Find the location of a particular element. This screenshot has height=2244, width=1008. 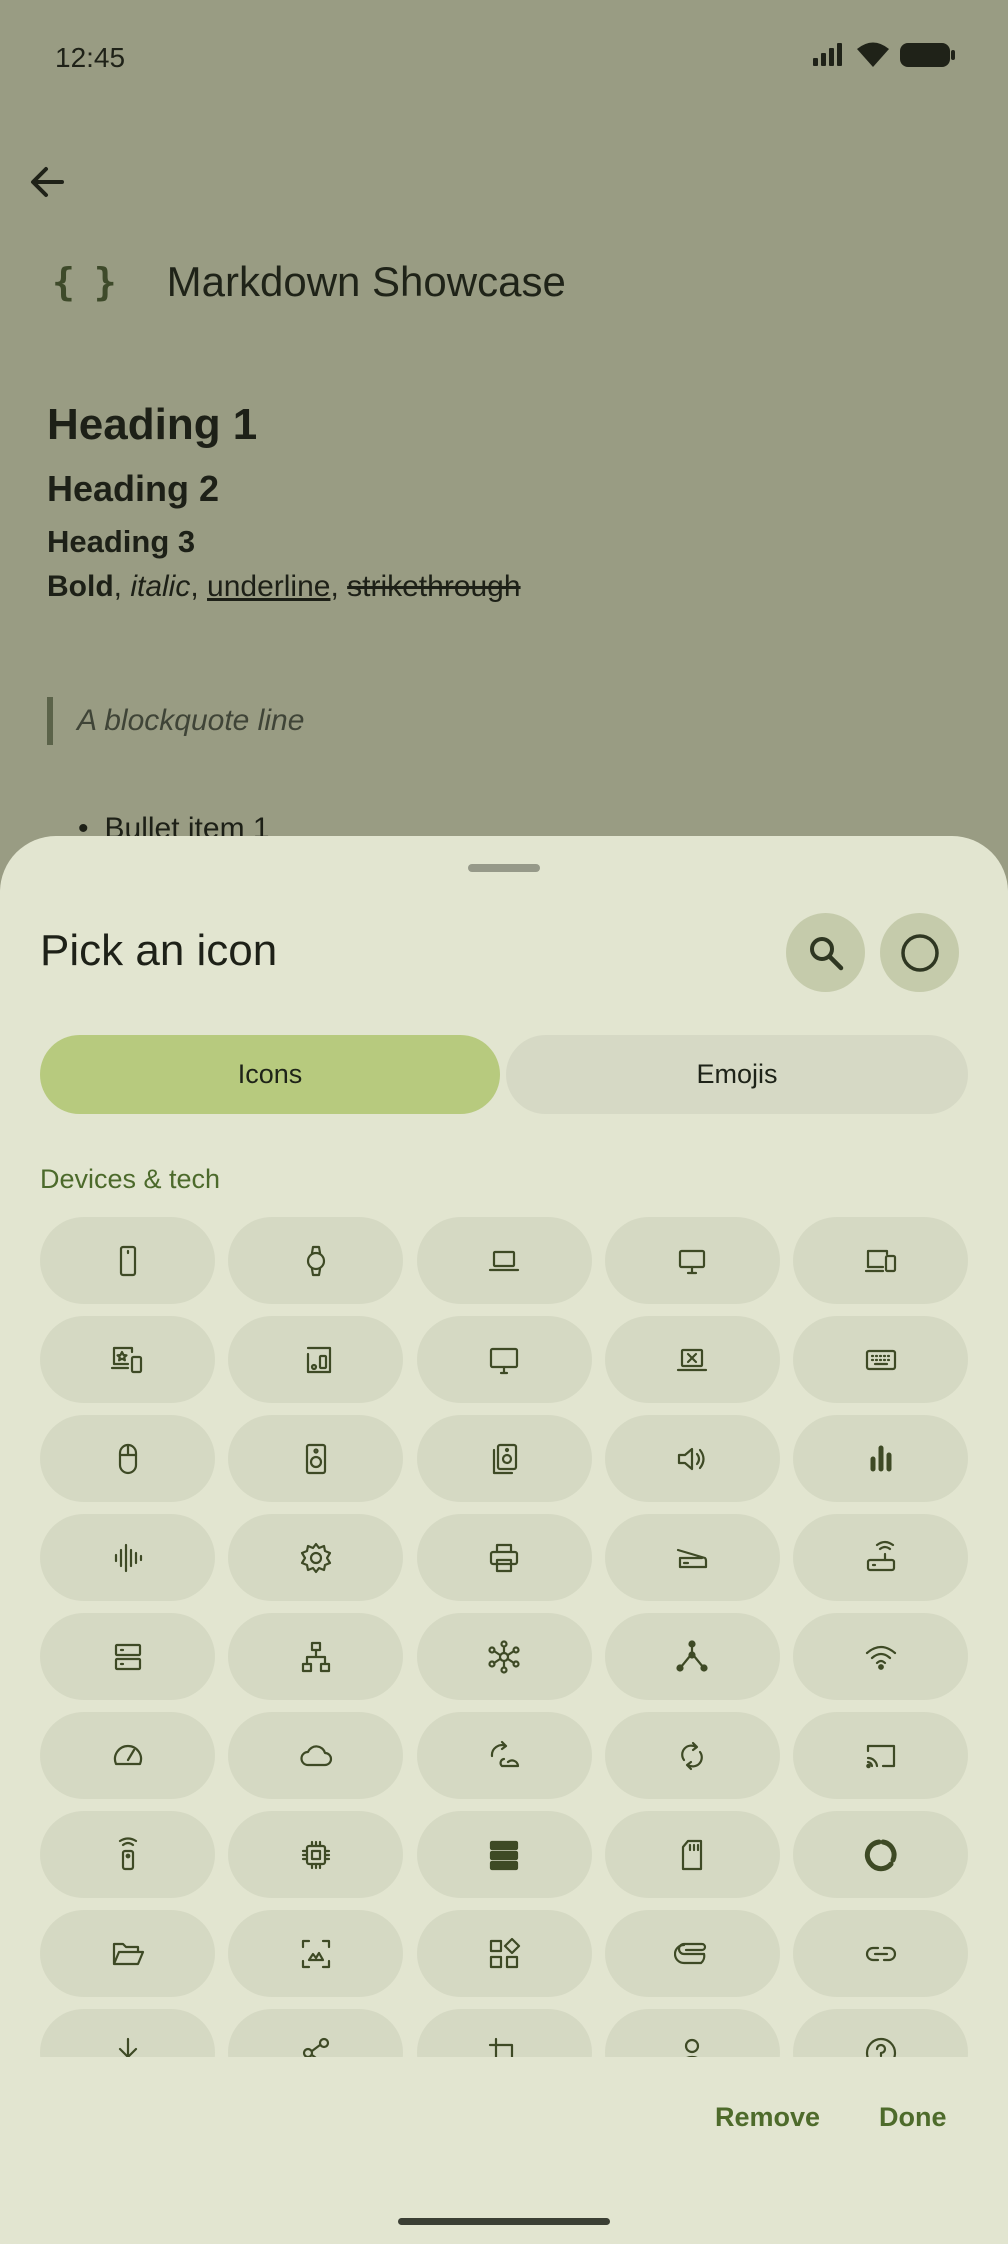

home-indicator is located at coordinates (504, 2221).